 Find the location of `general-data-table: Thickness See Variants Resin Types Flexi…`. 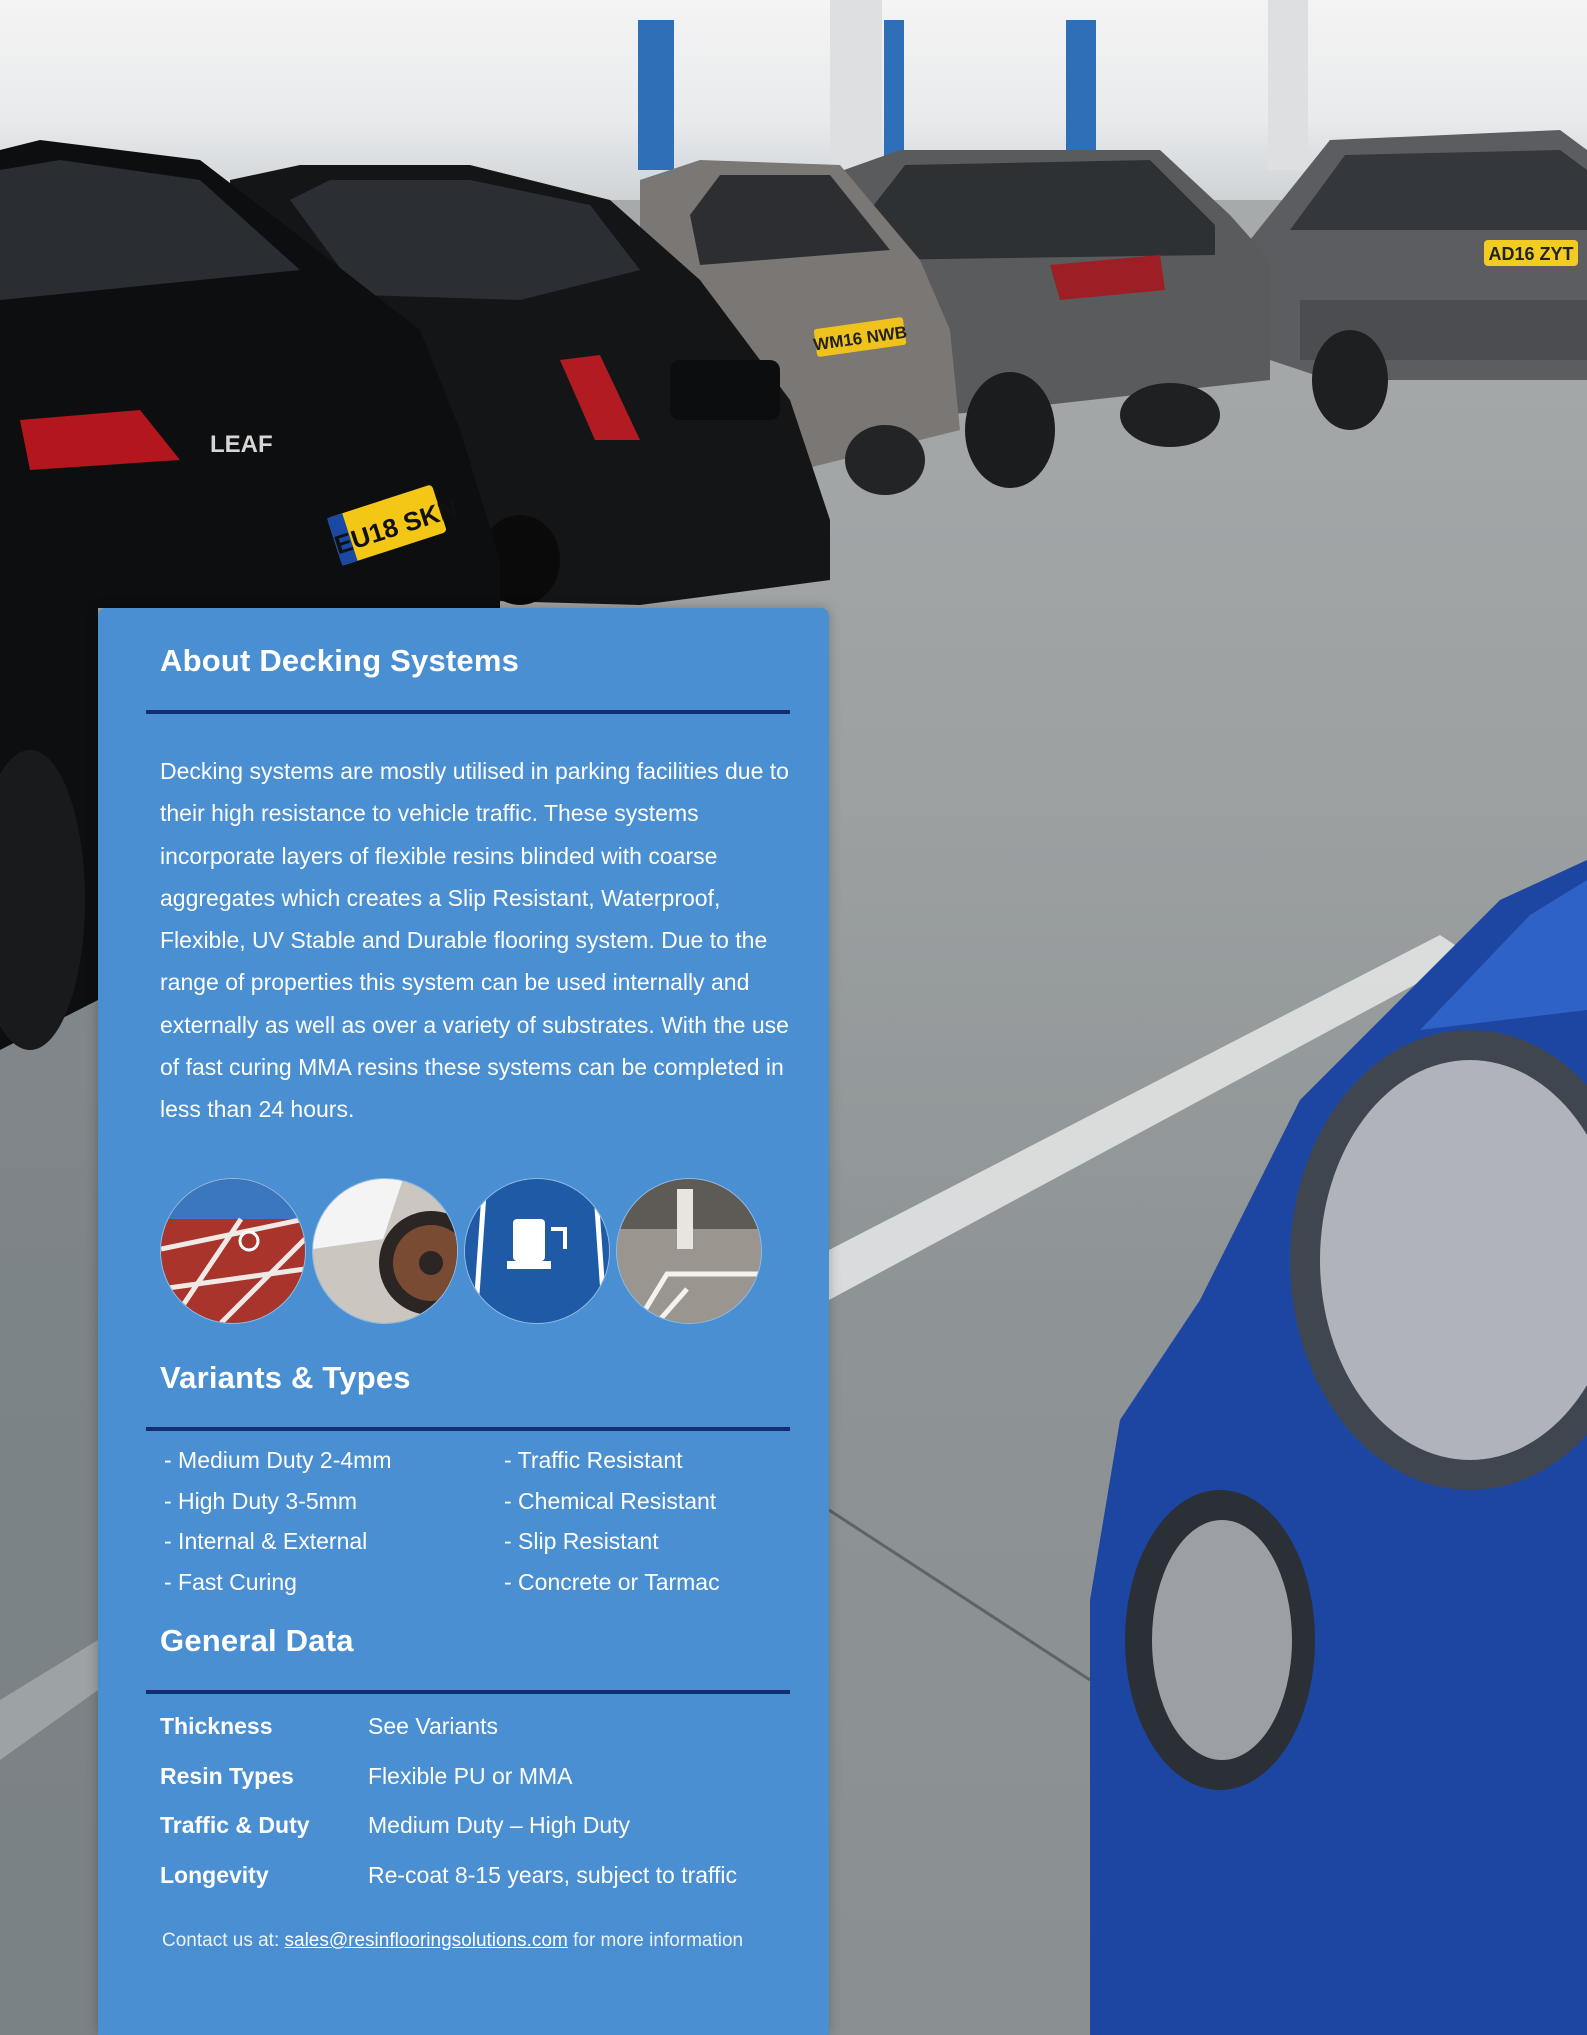

general-data-table: Thickness See Variants Resin Types Flexi… is located at coordinates (475, 1801).